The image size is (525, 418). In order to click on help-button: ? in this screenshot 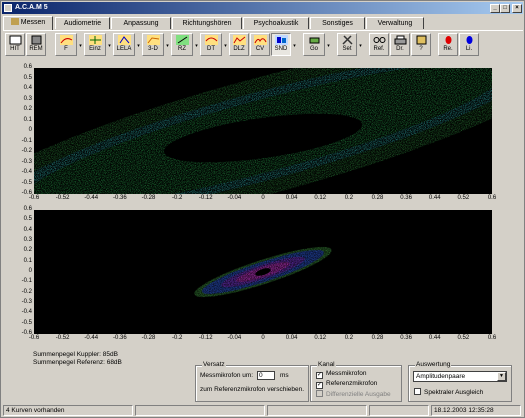, I will do `click(421, 44)`.